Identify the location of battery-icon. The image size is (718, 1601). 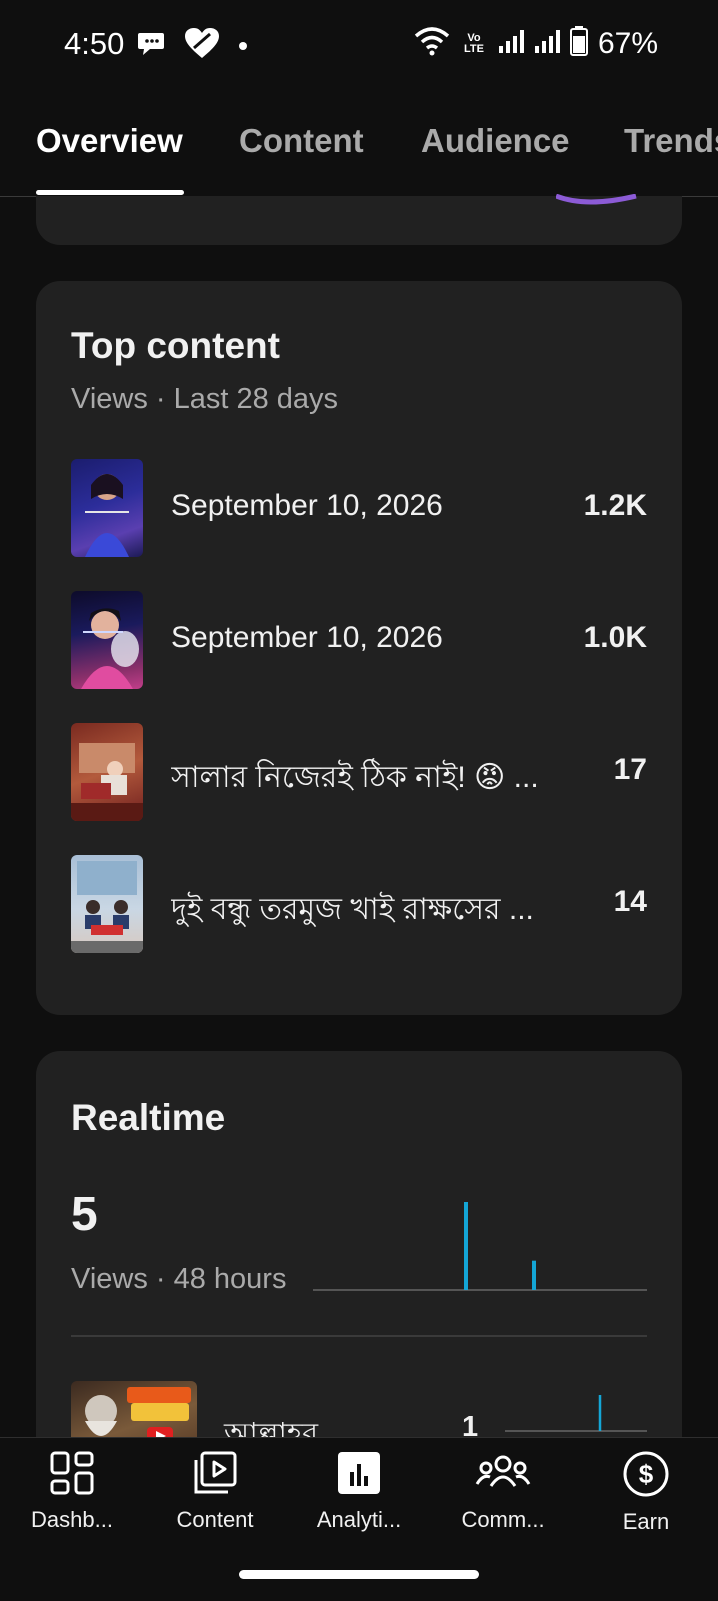
(578, 43).